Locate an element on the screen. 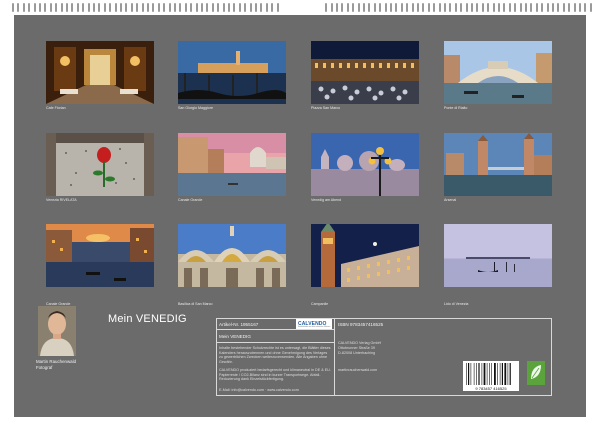 This screenshot has width=600, height=432. photo-caption: Ponte di Rialto is located at coordinates (456, 108).